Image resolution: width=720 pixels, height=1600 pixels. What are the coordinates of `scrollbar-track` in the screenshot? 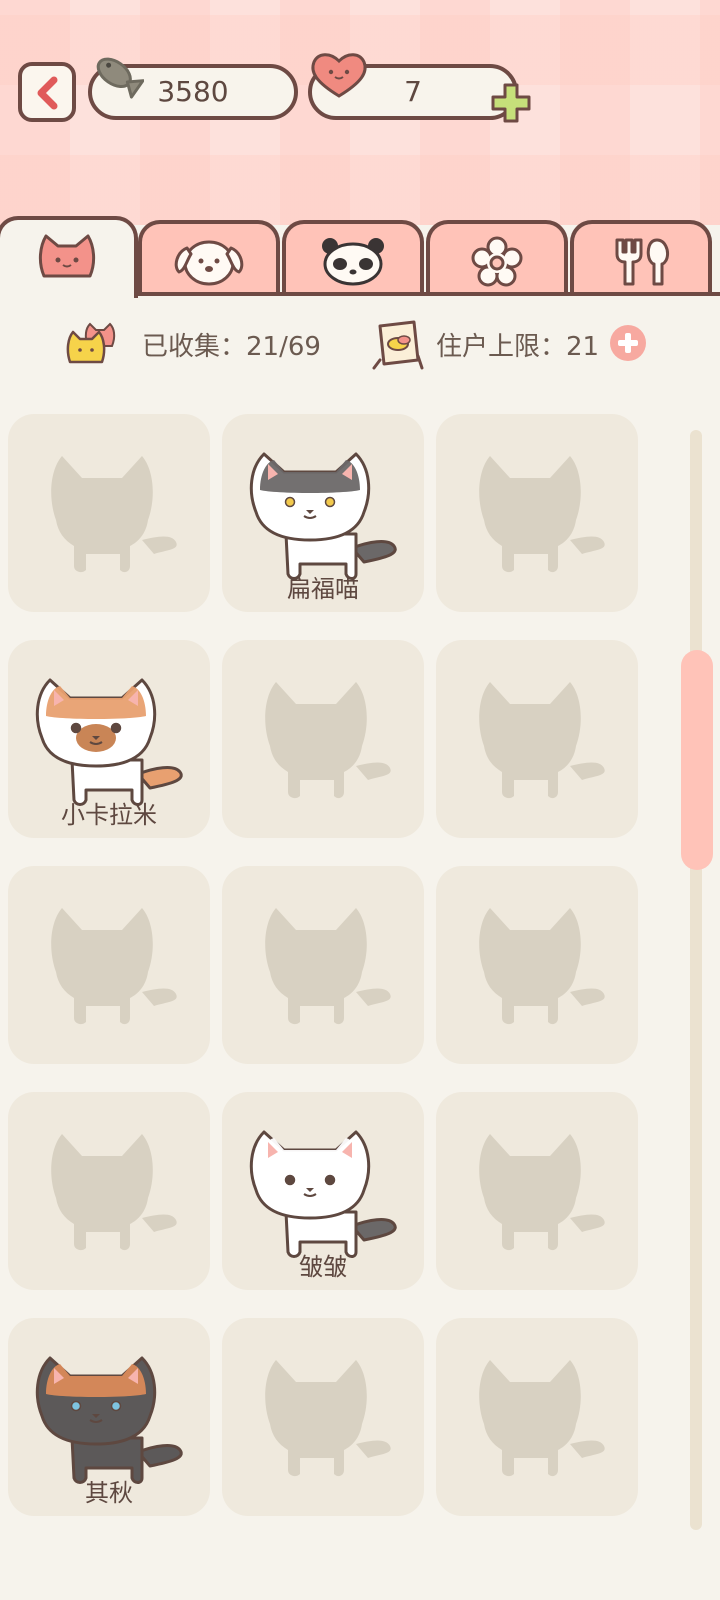 It's located at (696, 980).